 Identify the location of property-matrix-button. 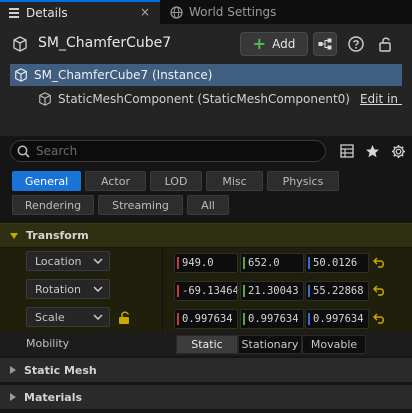
(347, 151).